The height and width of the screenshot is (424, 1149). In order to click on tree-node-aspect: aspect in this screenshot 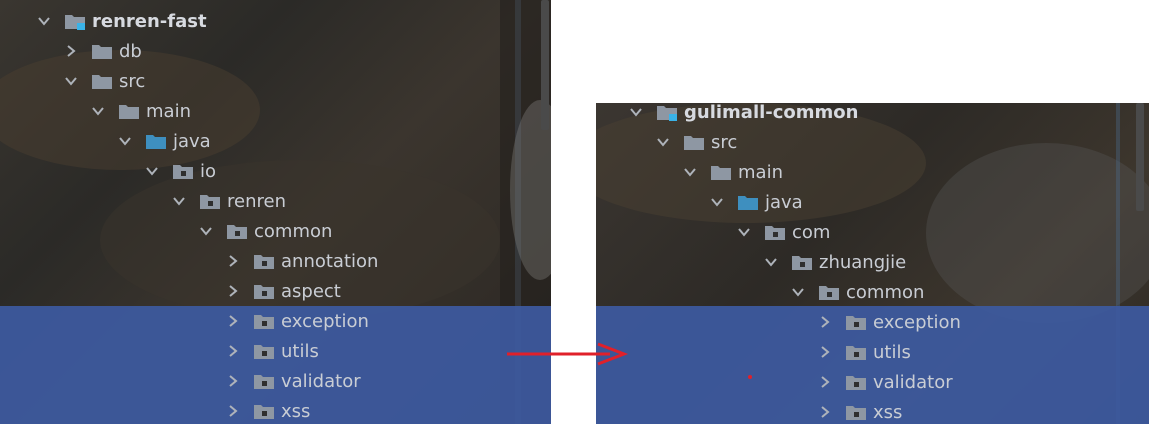, I will do `click(283, 291)`.